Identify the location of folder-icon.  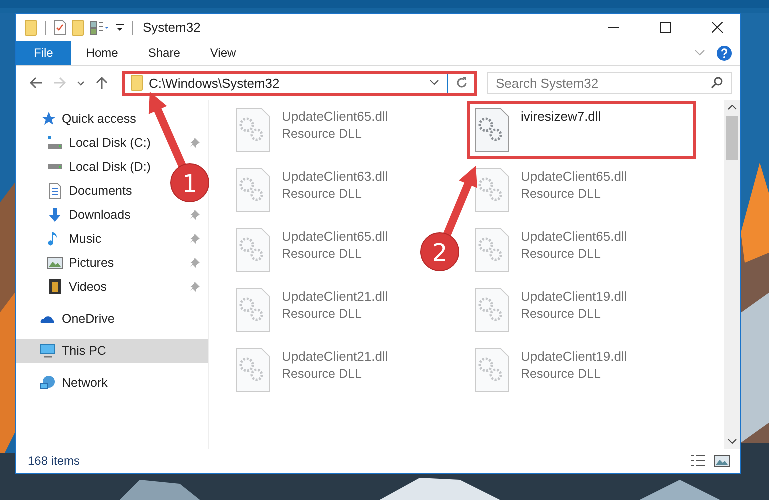
(137, 83).